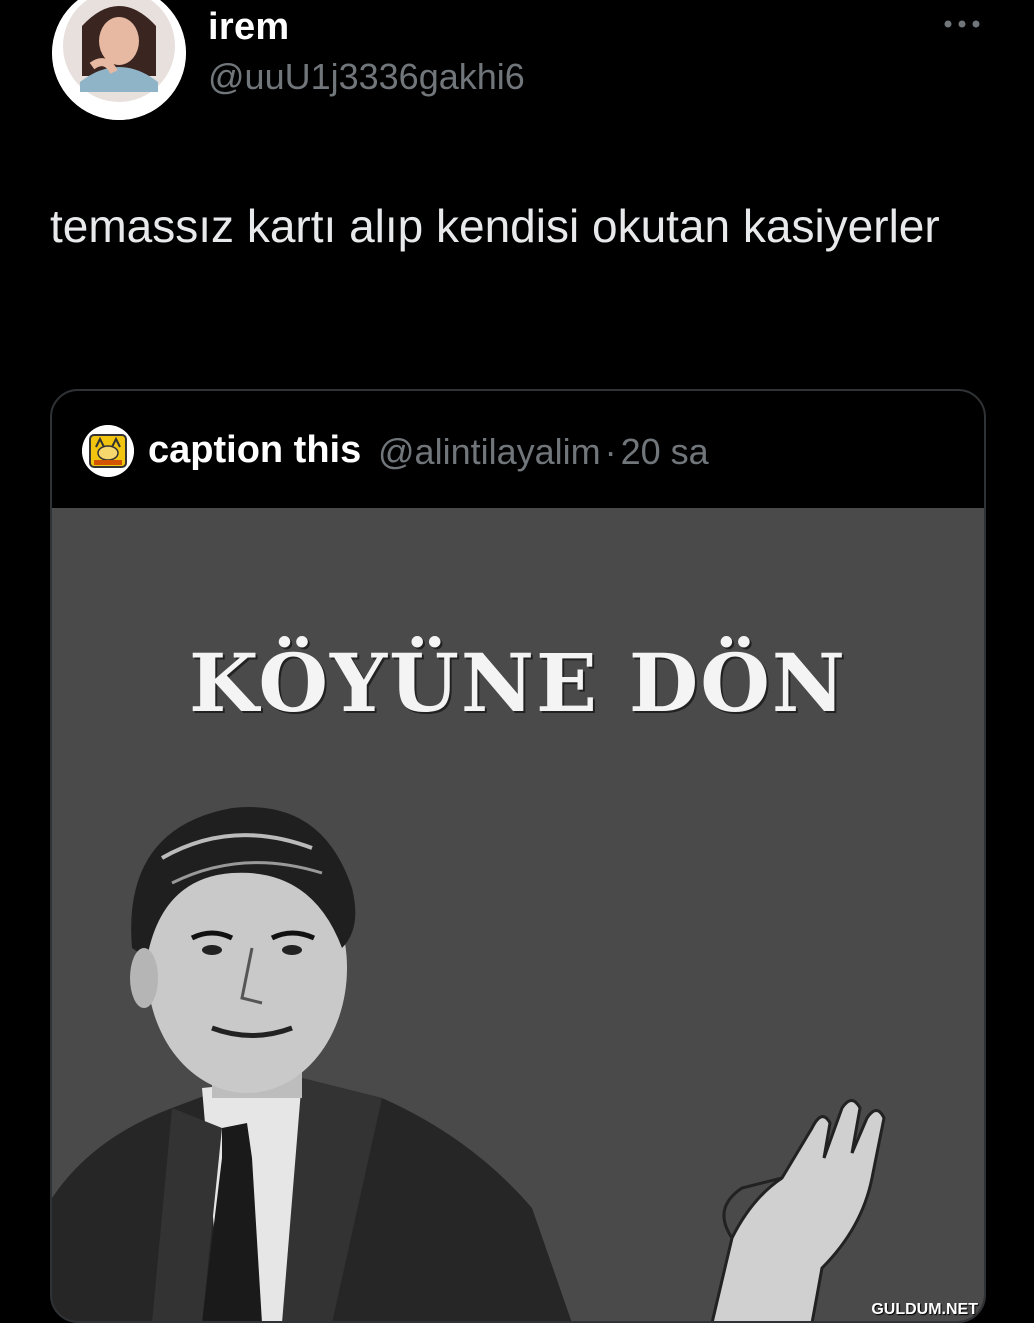 The image size is (1034, 1323). I want to click on user-avatar, so click(119, 60).